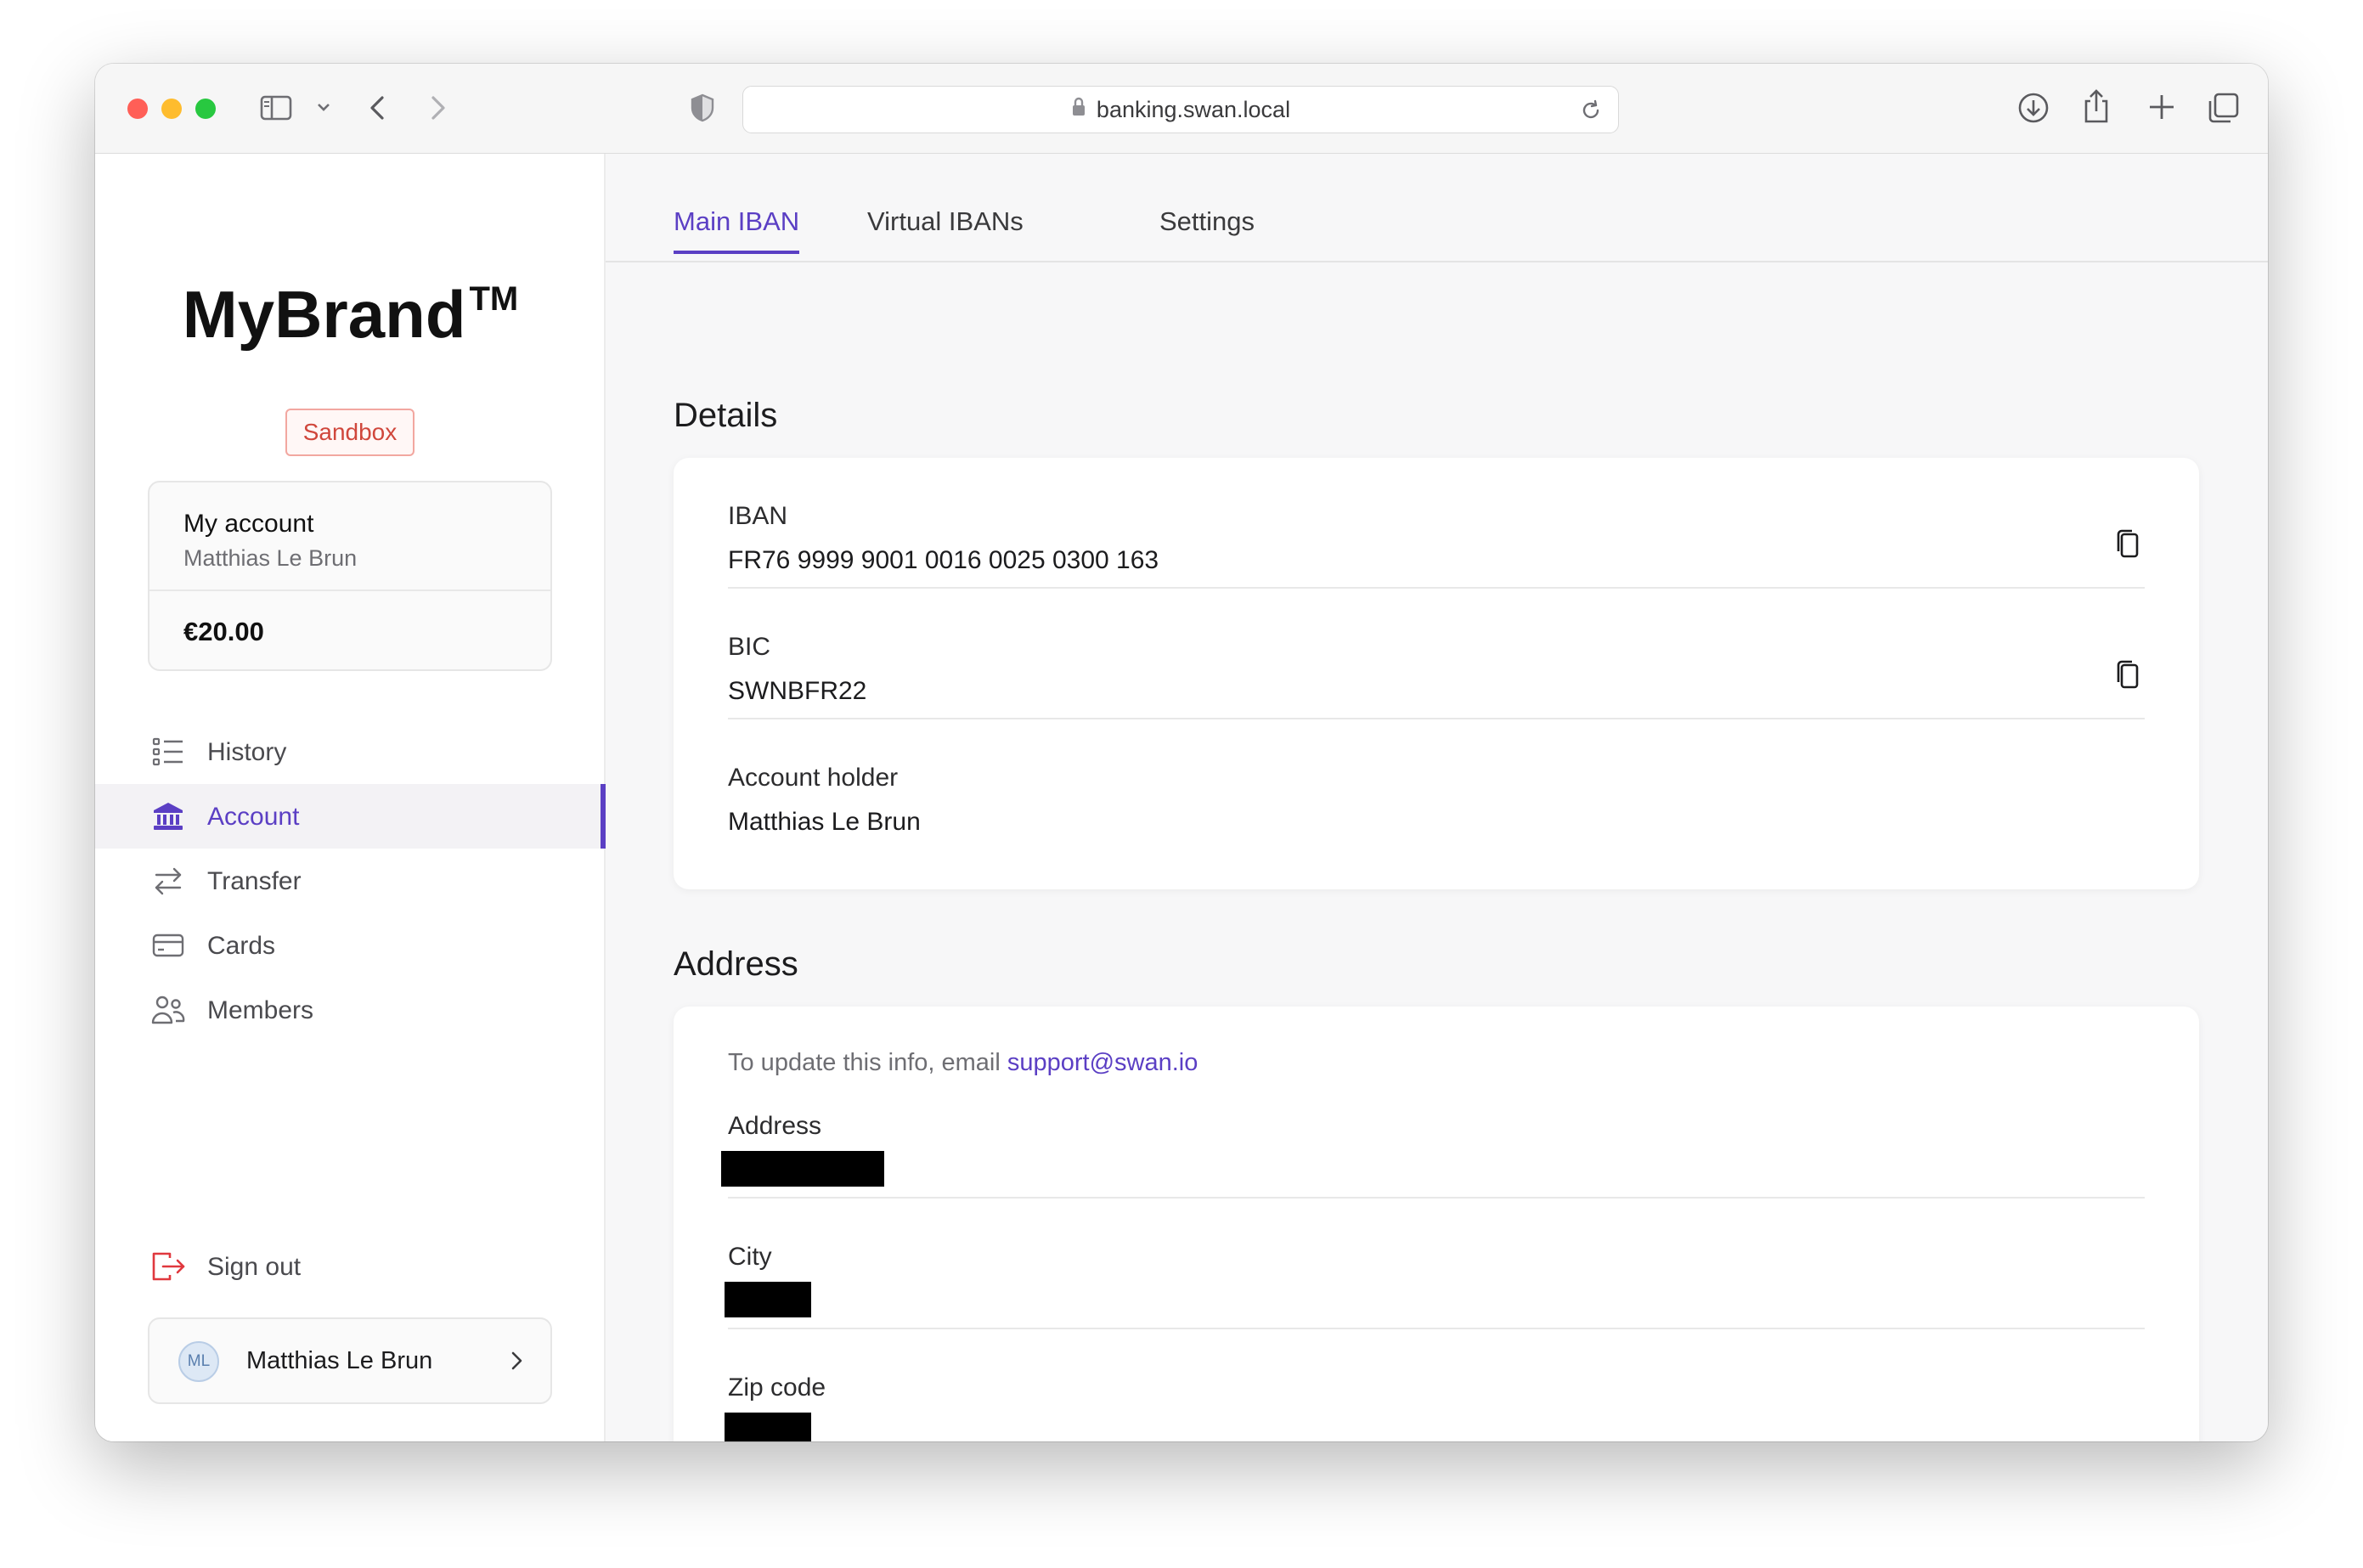 The image size is (2363, 1568). Describe the element at coordinates (168, 881) in the screenshot. I see `transfer-arrows-icon` at that location.